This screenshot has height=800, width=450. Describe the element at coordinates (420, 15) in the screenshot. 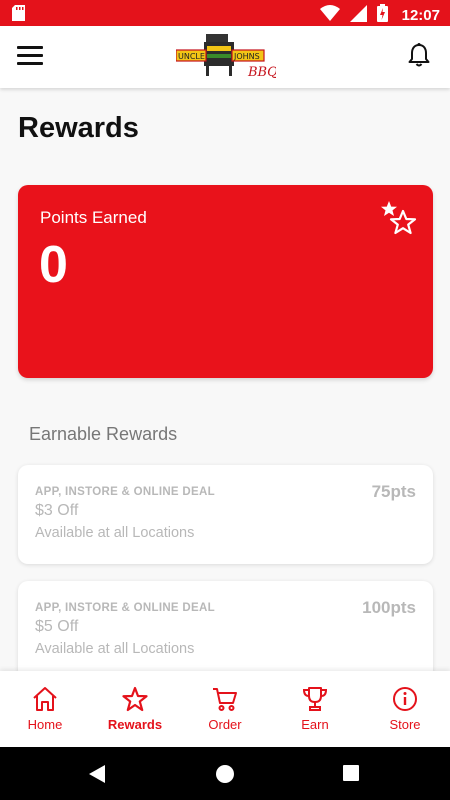

I see `status-time: 12:07` at that location.